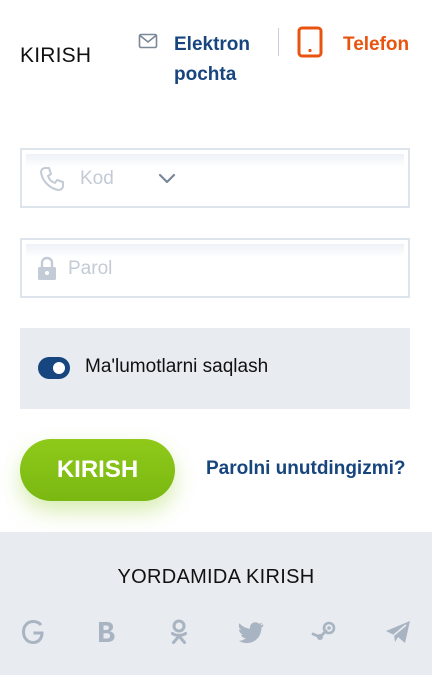 The width and height of the screenshot is (432, 675). What do you see at coordinates (177, 366) in the screenshot?
I see `remember-me-label: Ma'lumotlarni saqlash` at bounding box center [177, 366].